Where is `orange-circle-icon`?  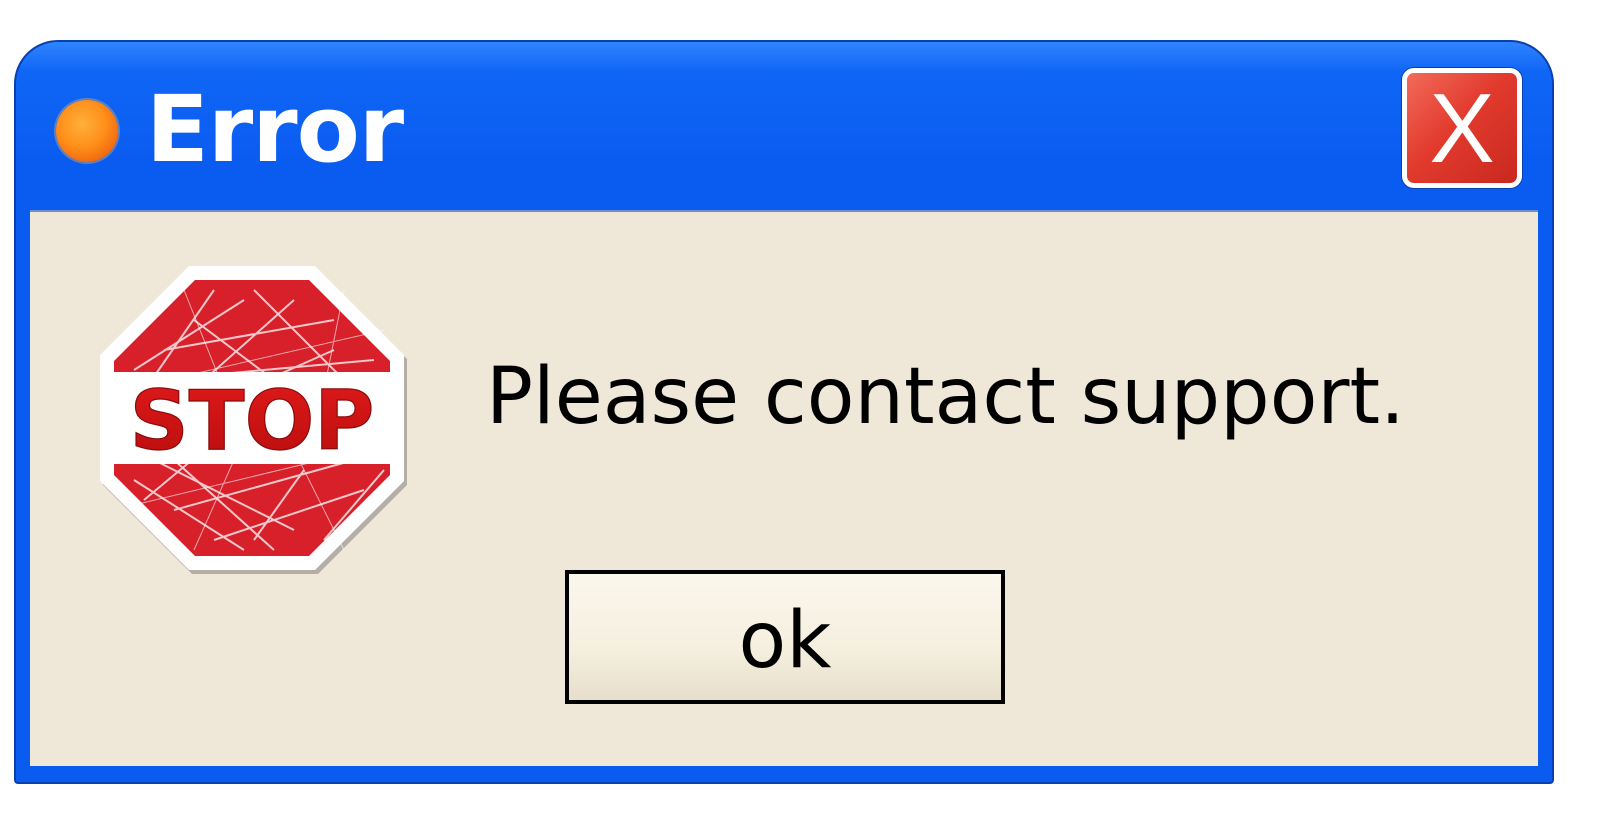 orange-circle-icon is located at coordinates (87, 131).